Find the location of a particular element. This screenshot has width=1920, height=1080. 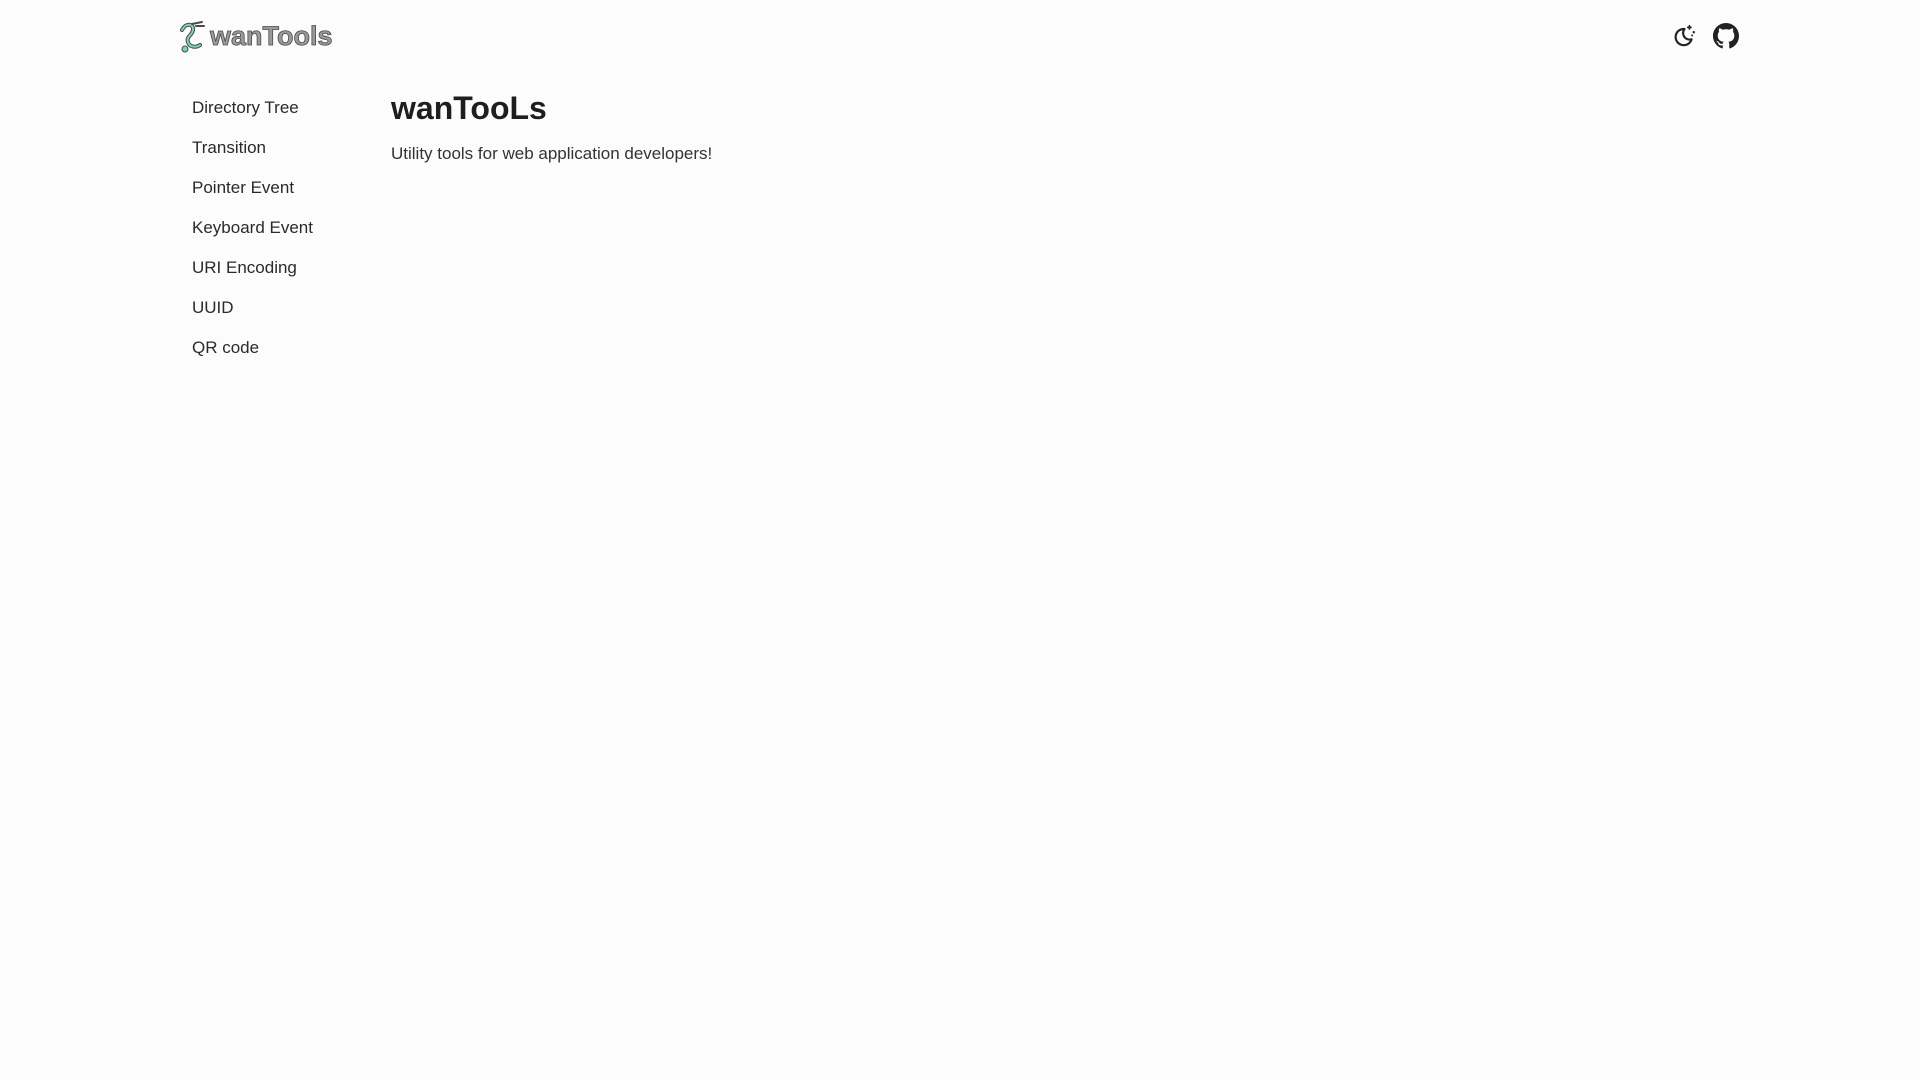

sidebar-item-keyboard-event: Keyboard Event is located at coordinates (266, 228).